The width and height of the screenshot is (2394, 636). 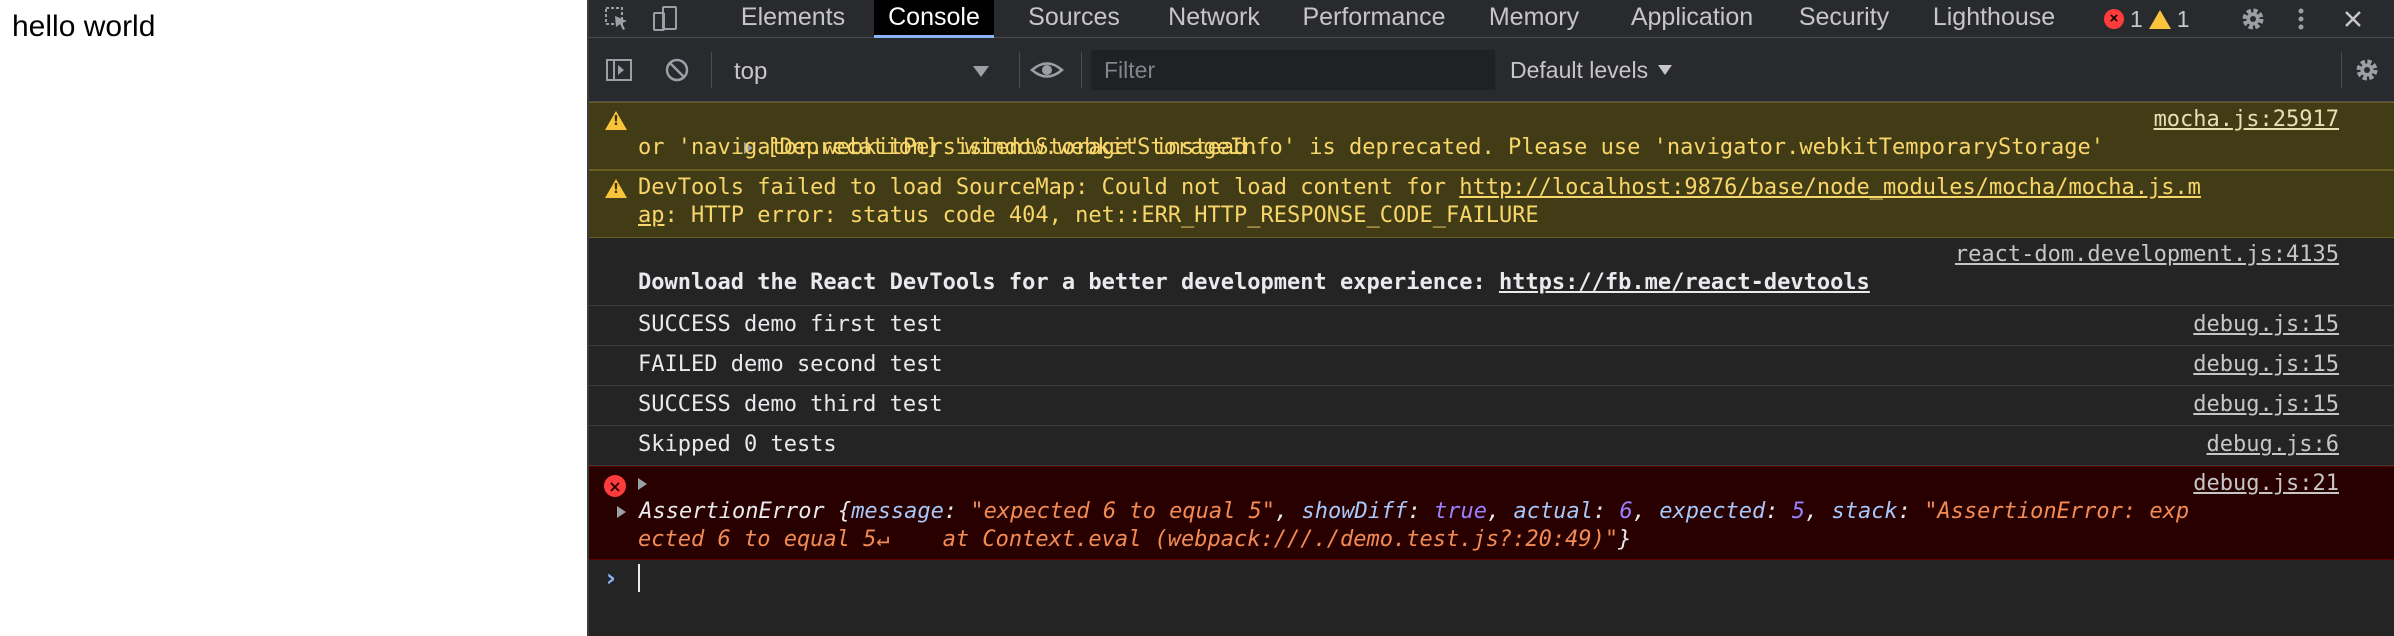 I want to click on context-selector: top, so click(x=866, y=70).